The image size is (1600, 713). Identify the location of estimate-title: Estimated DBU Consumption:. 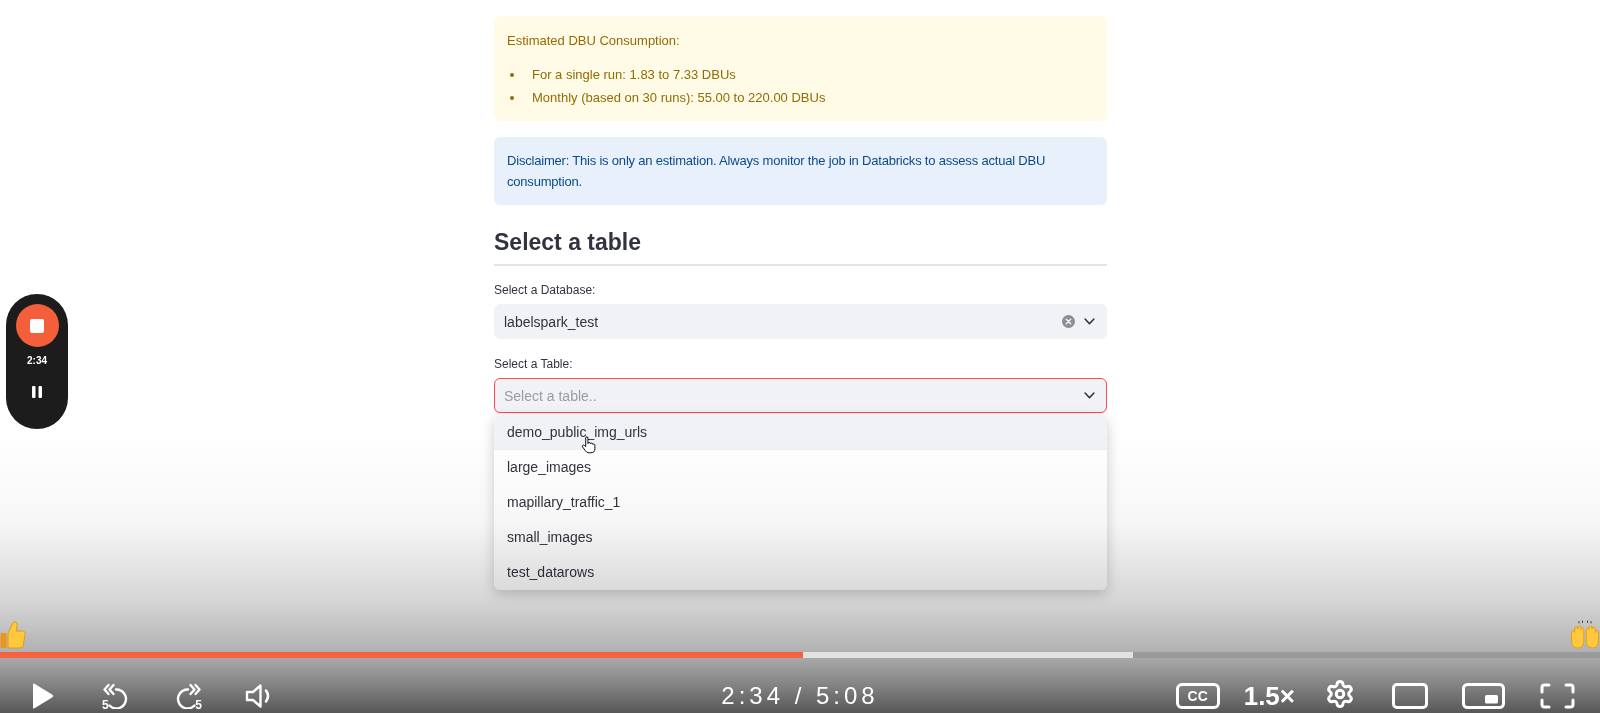
(593, 41).